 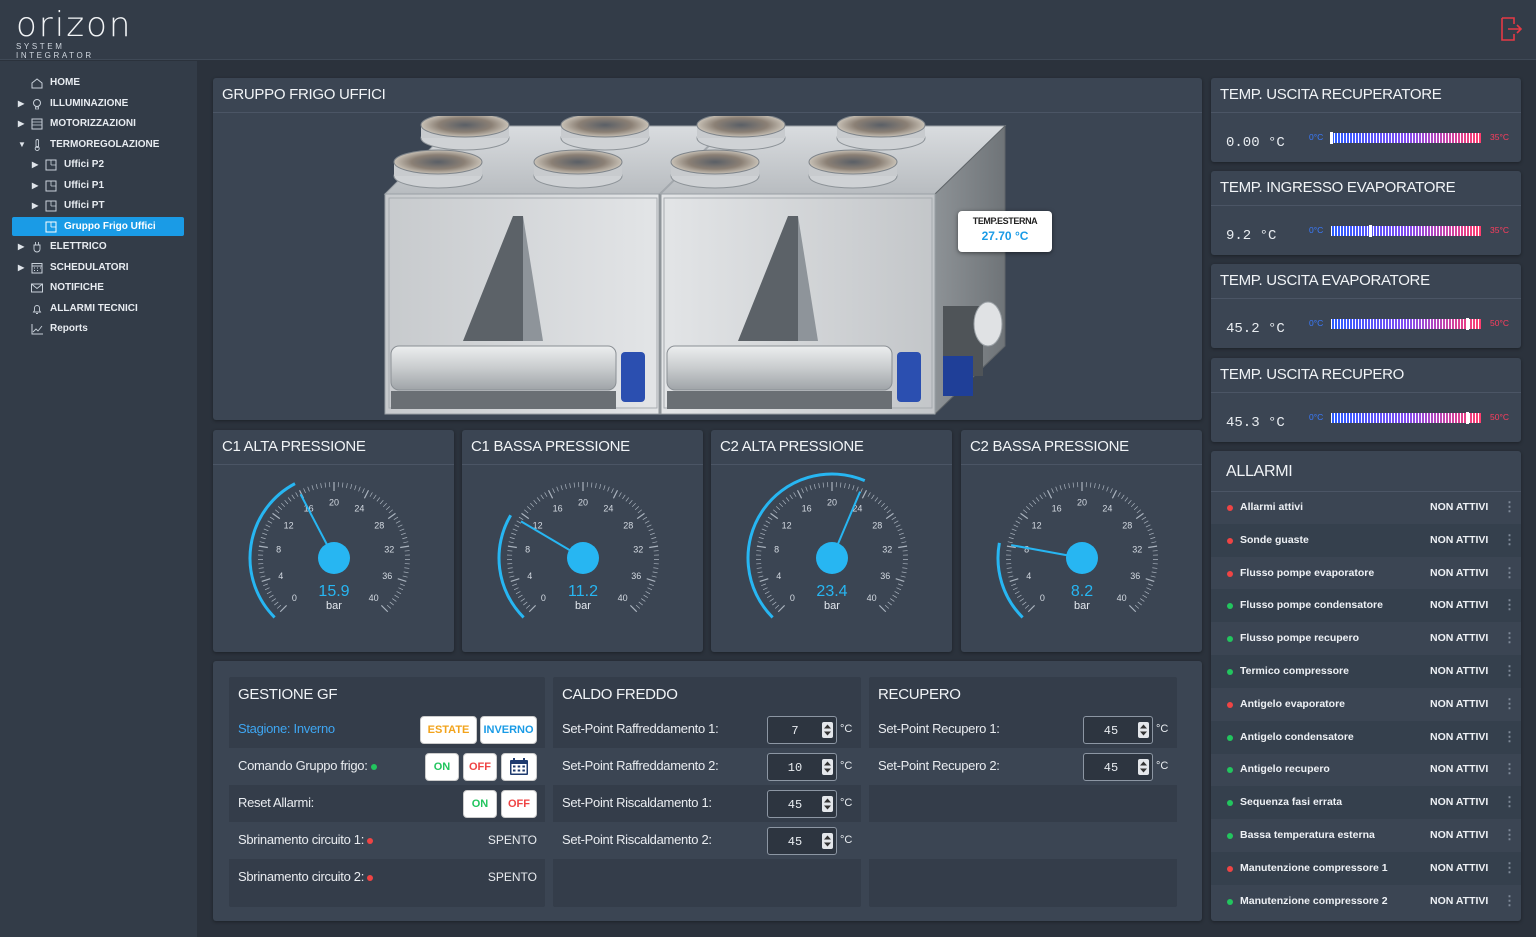 I want to click on reset-on-button: ON, so click(x=480, y=804).